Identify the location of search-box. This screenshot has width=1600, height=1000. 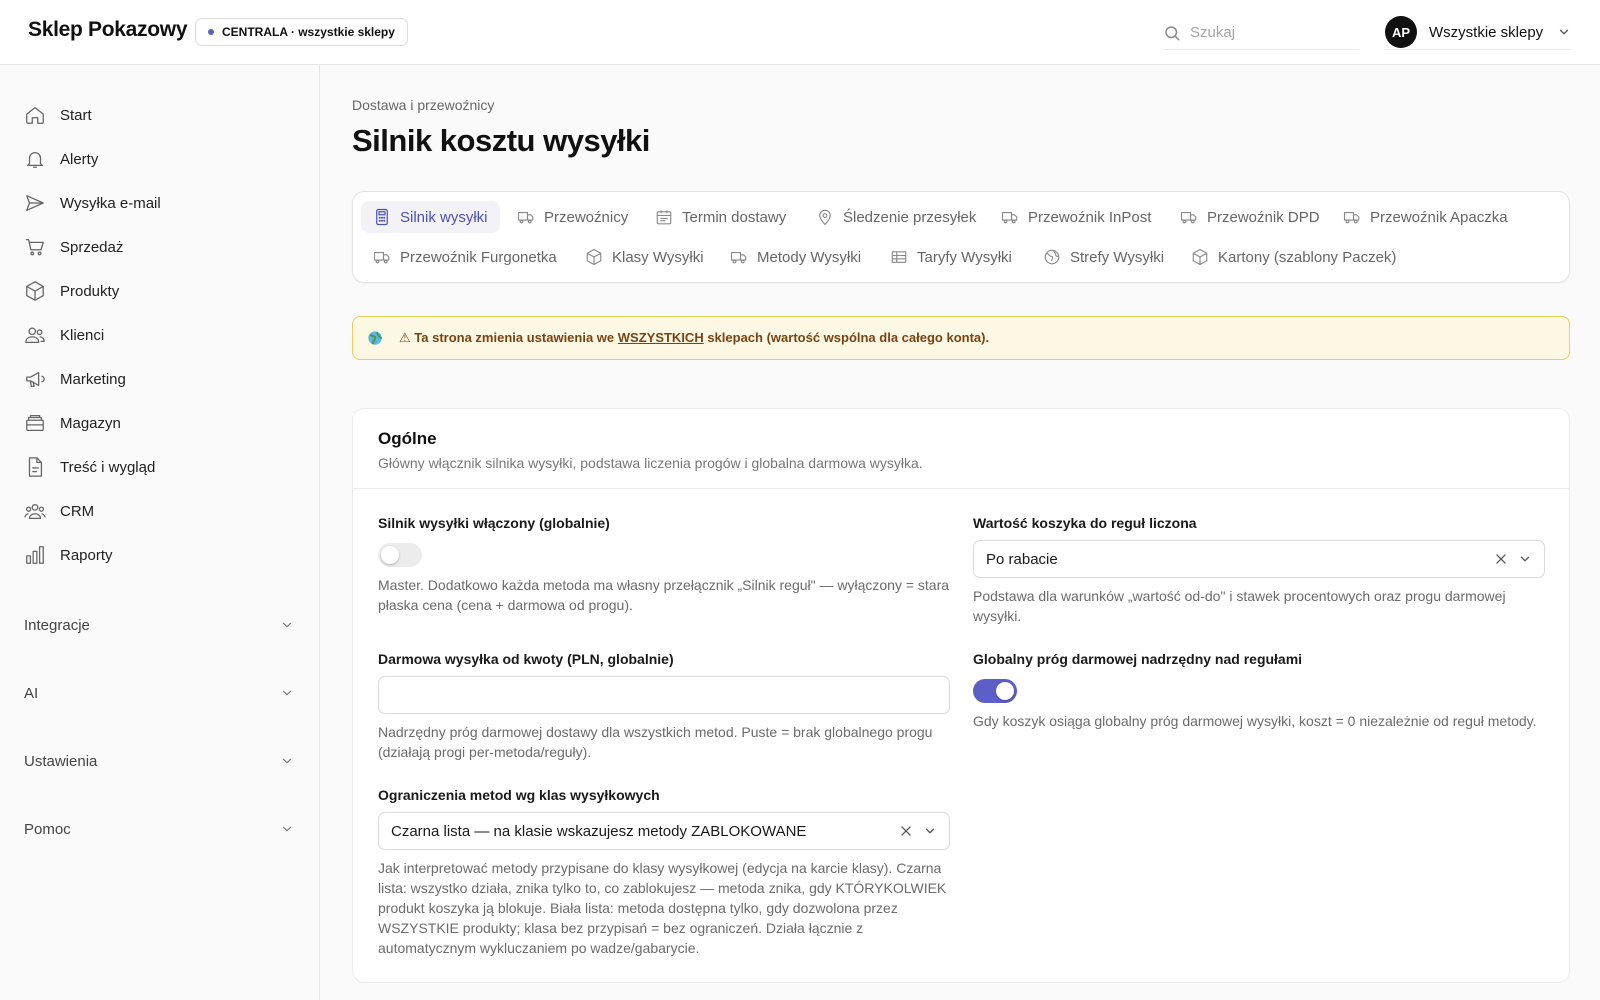
(1261, 33).